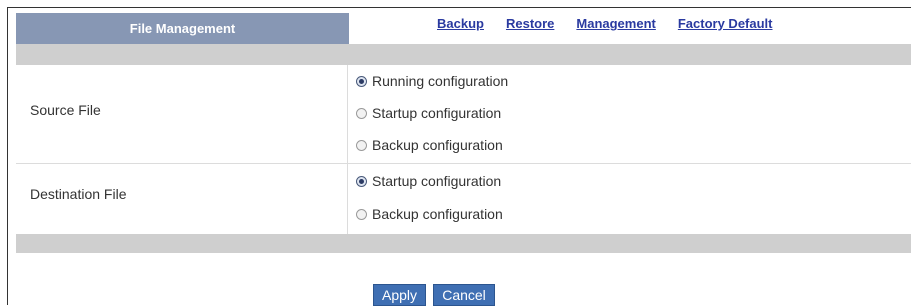 The width and height of the screenshot is (911, 306). What do you see at coordinates (78, 194) in the screenshot?
I see `destination-file-label: Destination File` at bounding box center [78, 194].